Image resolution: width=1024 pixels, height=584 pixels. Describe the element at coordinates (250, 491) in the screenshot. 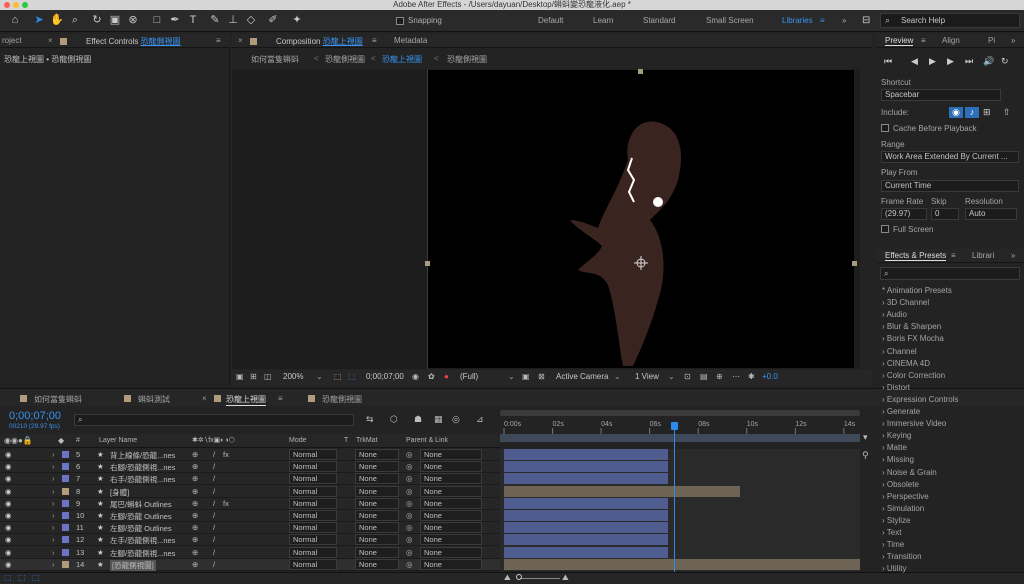

I see `layer-row: ◉ › 8 ★ [身體] ⊕ / Normal None ◎ None` at that location.